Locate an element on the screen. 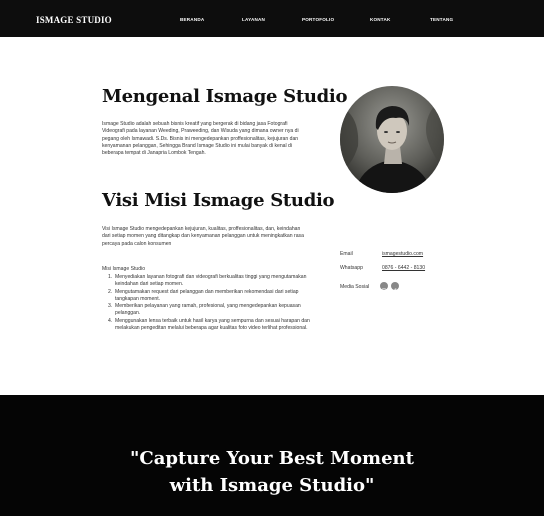 The image size is (544, 516). email-link: ismagestudio.com is located at coordinates (402, 254).